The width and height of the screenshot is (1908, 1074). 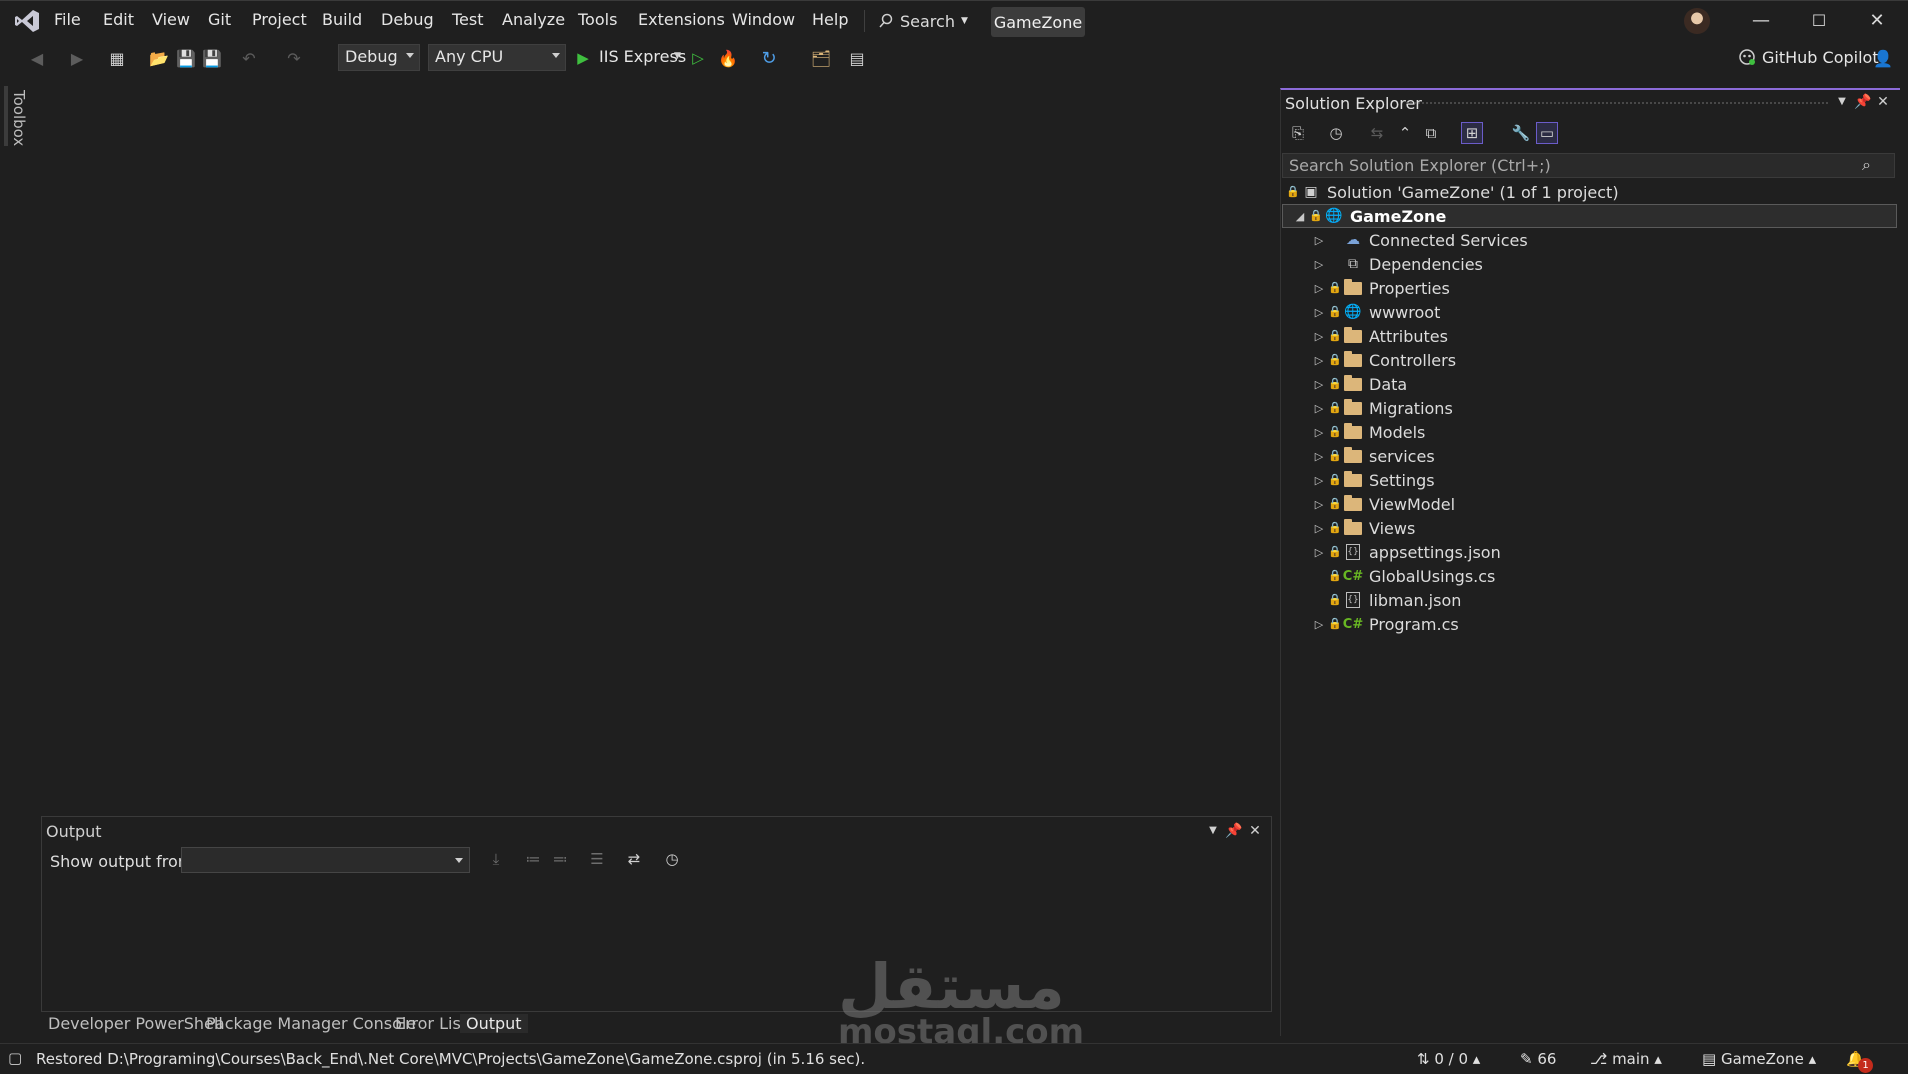 What do you see at coordinates (597, 19) in the screenshot?
I see `menu-tools: Tools` at bounding box center [597, 19].